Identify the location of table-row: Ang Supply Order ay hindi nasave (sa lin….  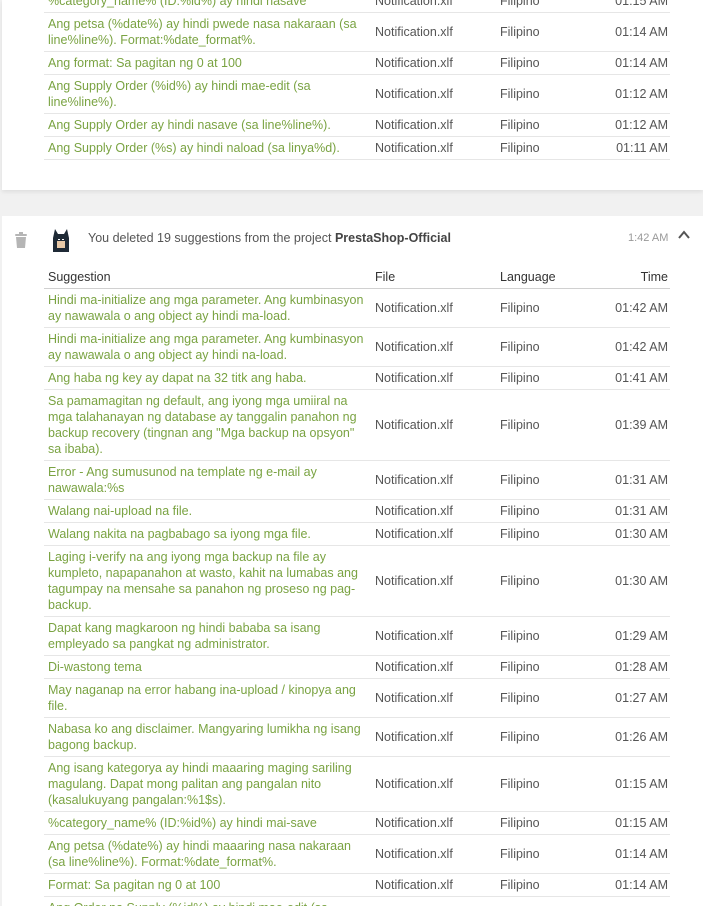
(357, 125).